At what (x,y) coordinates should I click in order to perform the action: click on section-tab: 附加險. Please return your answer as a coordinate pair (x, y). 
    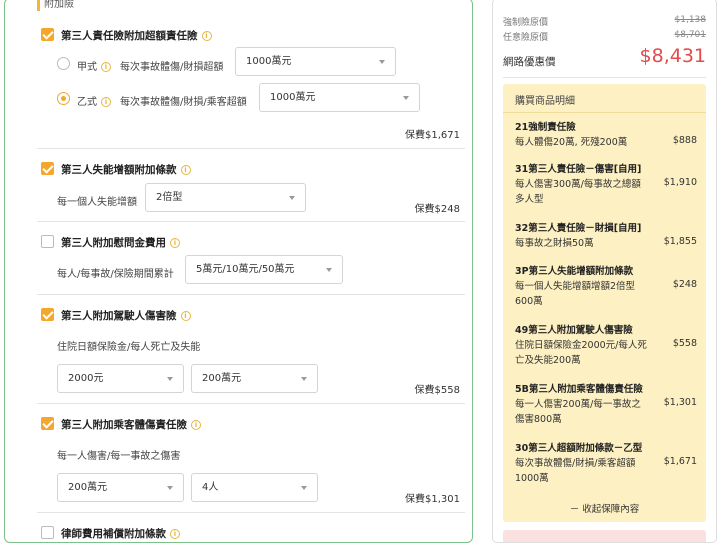
    Looking at the image, I should click on (55, 5).